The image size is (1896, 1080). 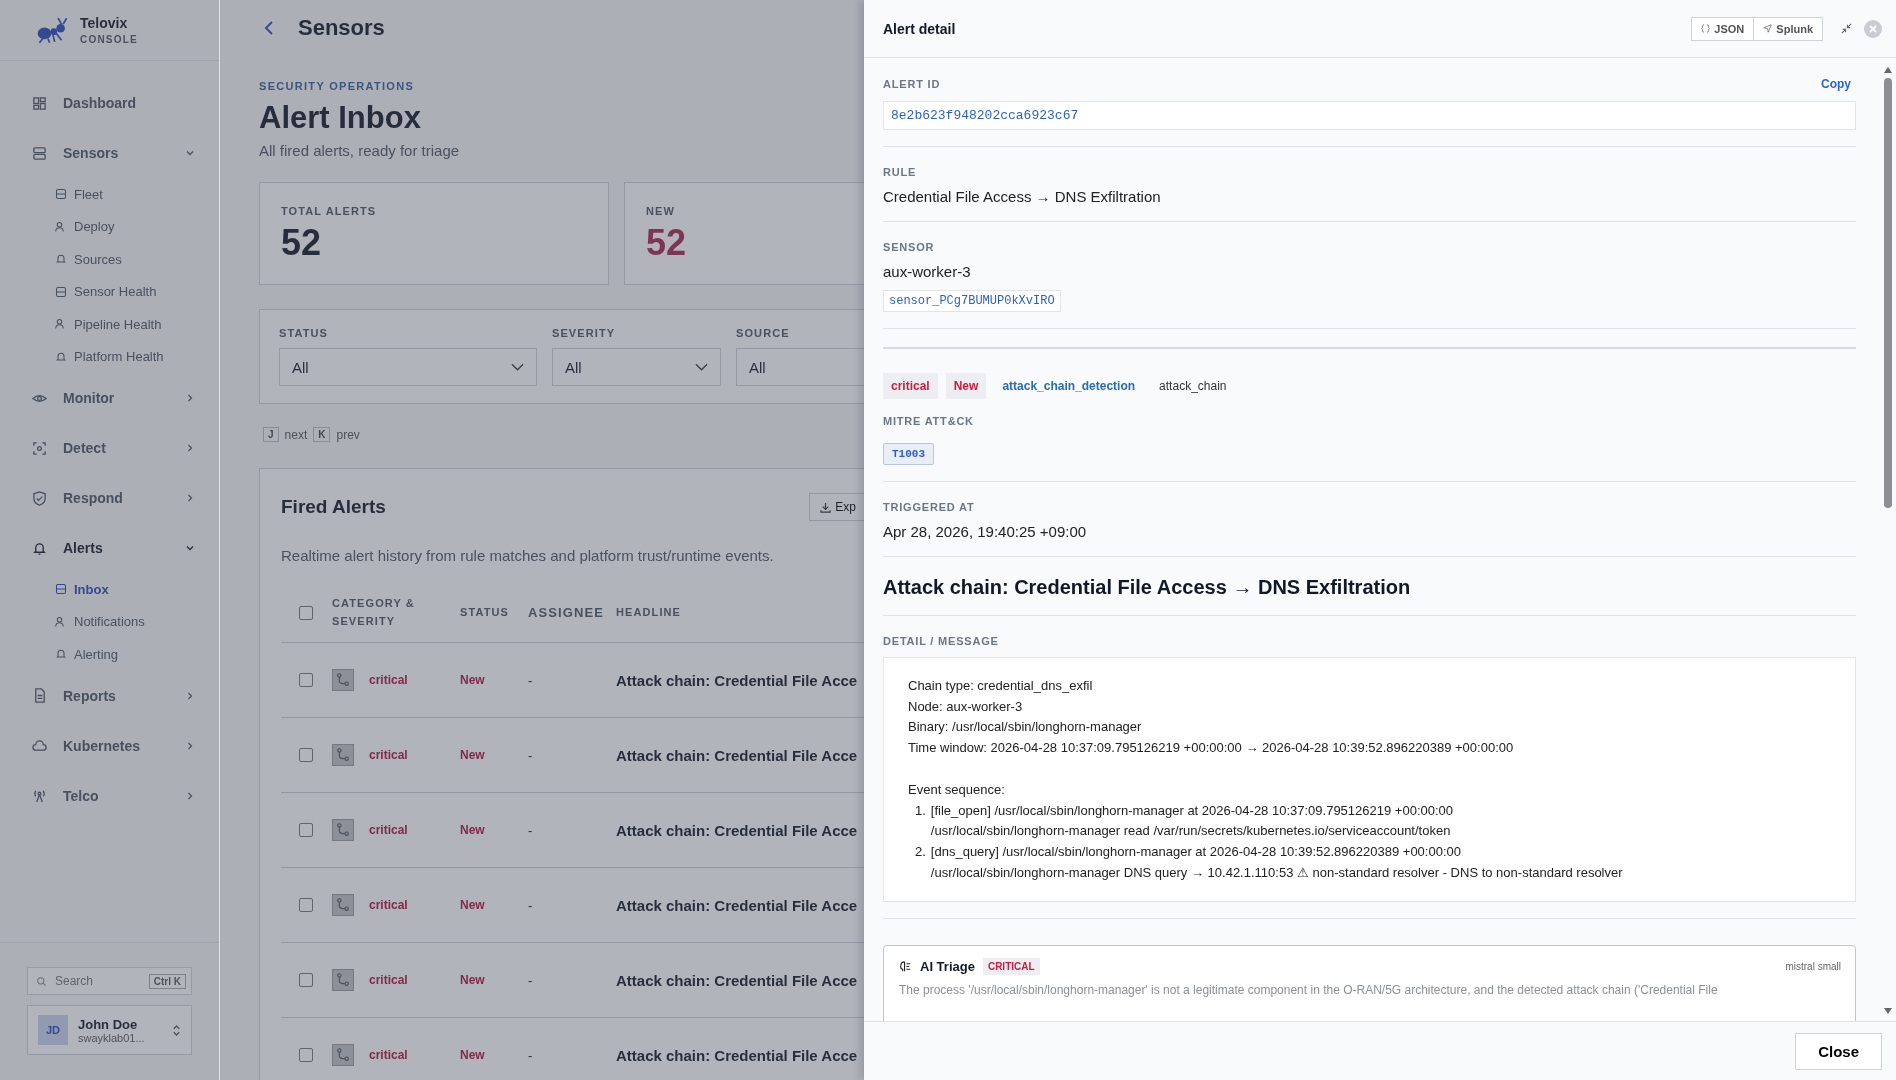 What do you see at coordinates (1309, 990) in the screenshot?
I see `triage-text: The process '/usr/local/sbin/longhorn-manager' is not a legitimate component in the O-RAN/5G architecture, and the detected attack chain ('Credential File` at bounding box center [1309, 990].